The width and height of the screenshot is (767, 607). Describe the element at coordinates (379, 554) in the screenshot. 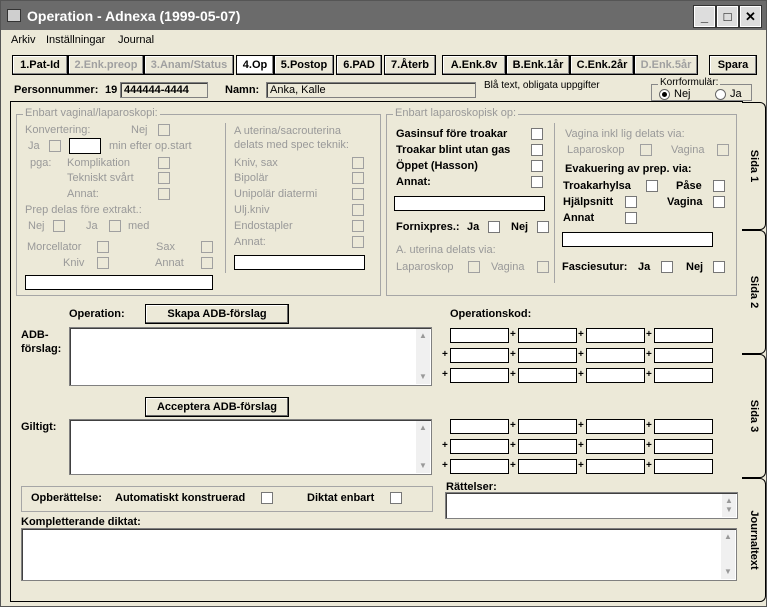

I see `kompletterande-textarea: ▲ ▼` at that location.